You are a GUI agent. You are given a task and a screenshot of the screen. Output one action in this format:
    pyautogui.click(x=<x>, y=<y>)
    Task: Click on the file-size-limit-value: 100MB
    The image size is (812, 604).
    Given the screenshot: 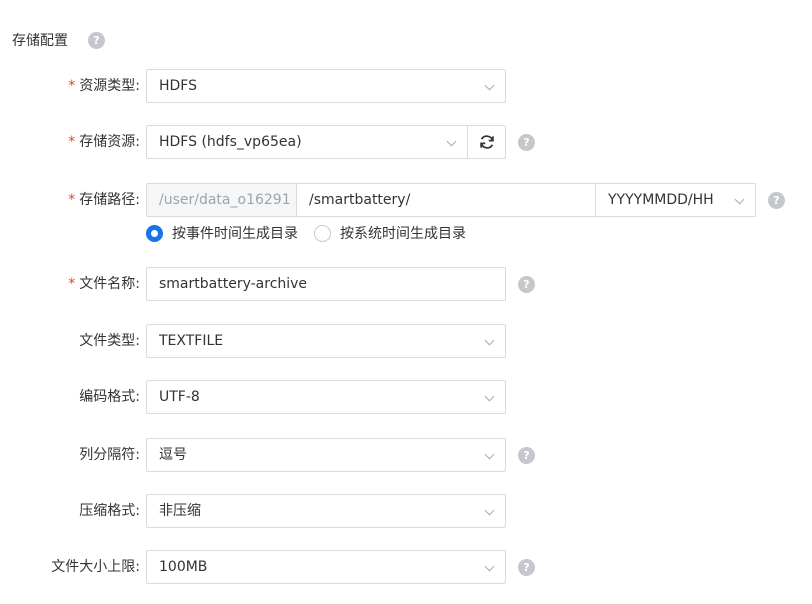 What is the action you would take?
    pyautogui.click(x=183, y=567)
    